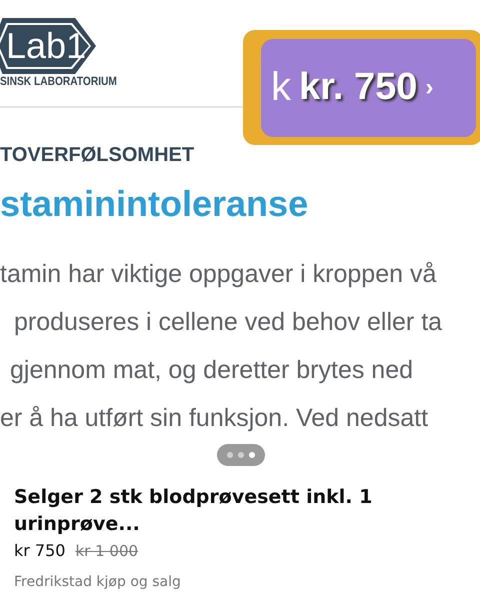  I want to click on sticker-price: kr. 750, so click(358, 87).